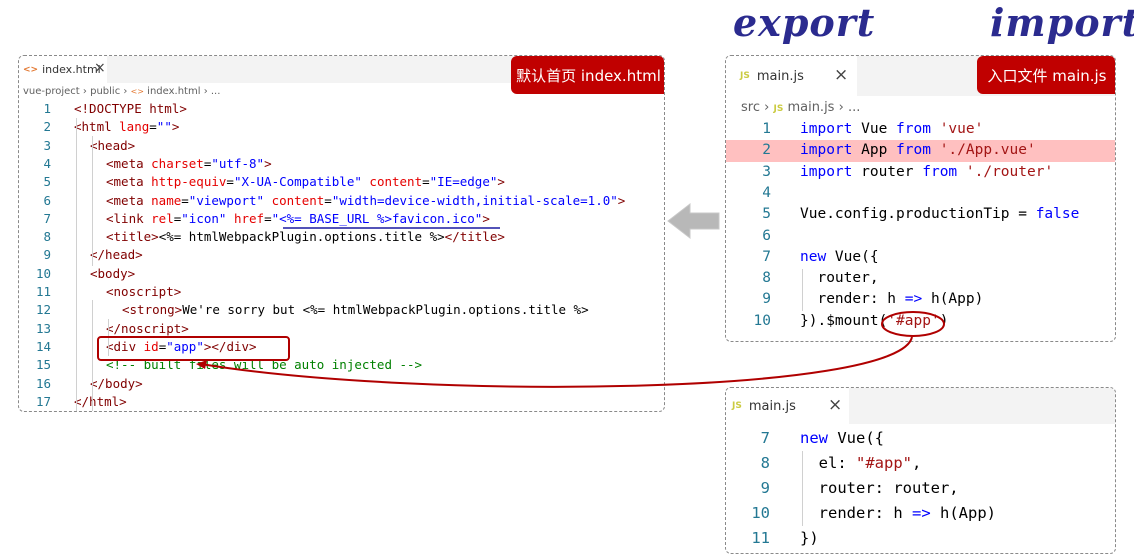 This screenshot has width=1134, height=559. Describe the element at coordinates (112, 146) in the screenshot. I see `code-text: <head>` at that location.